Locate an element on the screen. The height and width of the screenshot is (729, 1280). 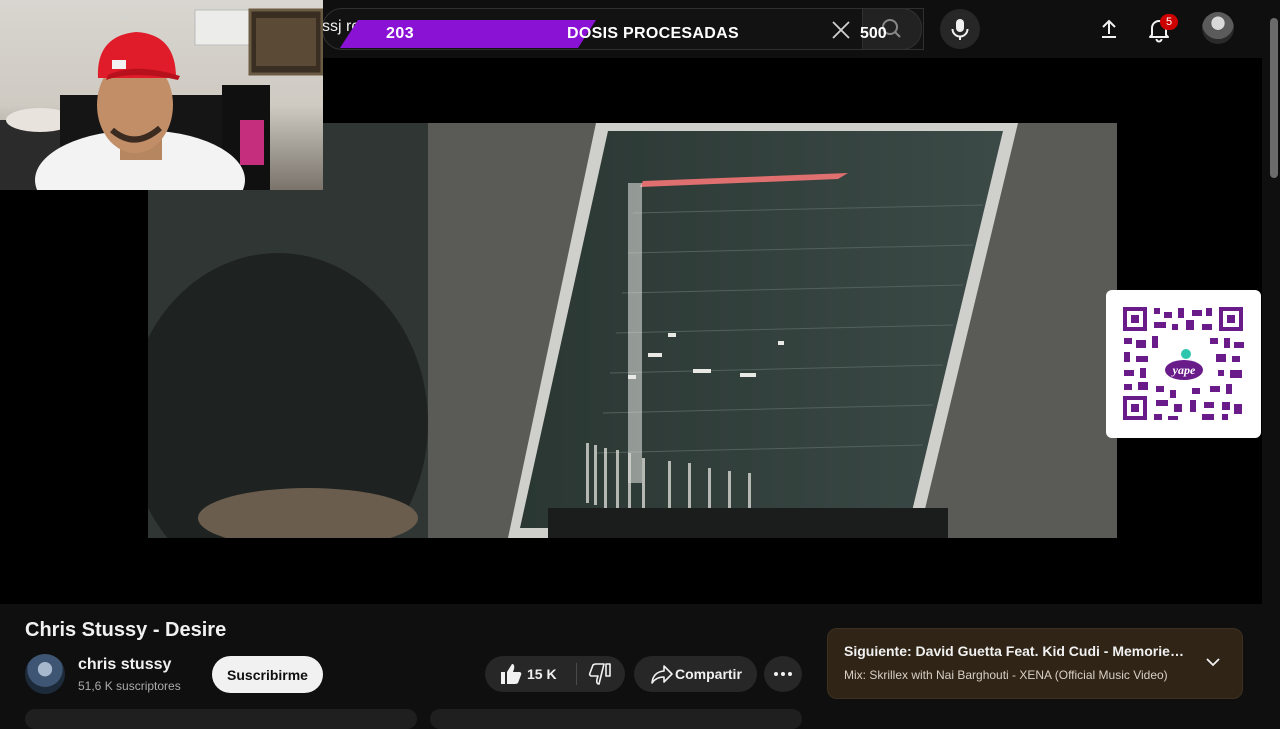
subscriber-count: 51,6 K suscriptores is located at coordinates (129, 686).